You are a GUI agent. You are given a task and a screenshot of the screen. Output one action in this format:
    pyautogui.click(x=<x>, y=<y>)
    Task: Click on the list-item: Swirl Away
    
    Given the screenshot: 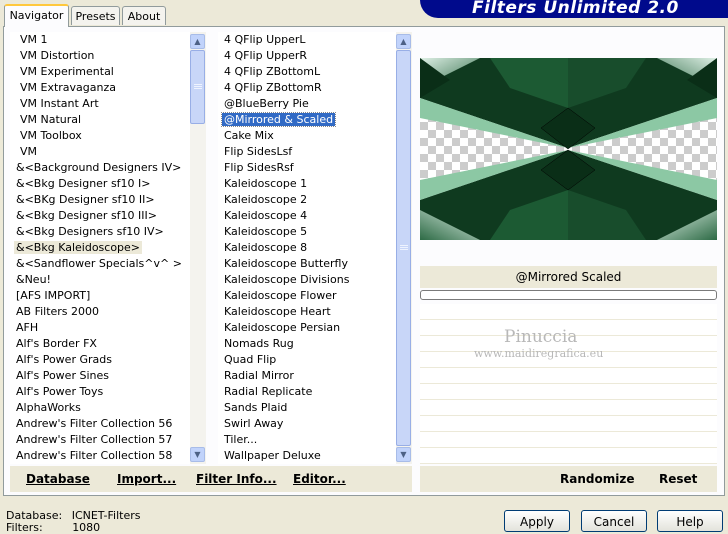 What is the action you would take?
    pyautogui.click(x=307, y=424)
    